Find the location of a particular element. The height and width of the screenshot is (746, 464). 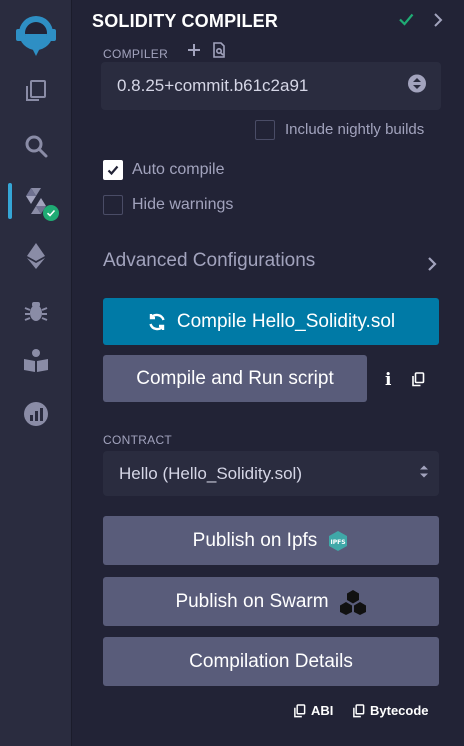

copy-bytecode-button: Bytecode is located at coordinates (390, 710).